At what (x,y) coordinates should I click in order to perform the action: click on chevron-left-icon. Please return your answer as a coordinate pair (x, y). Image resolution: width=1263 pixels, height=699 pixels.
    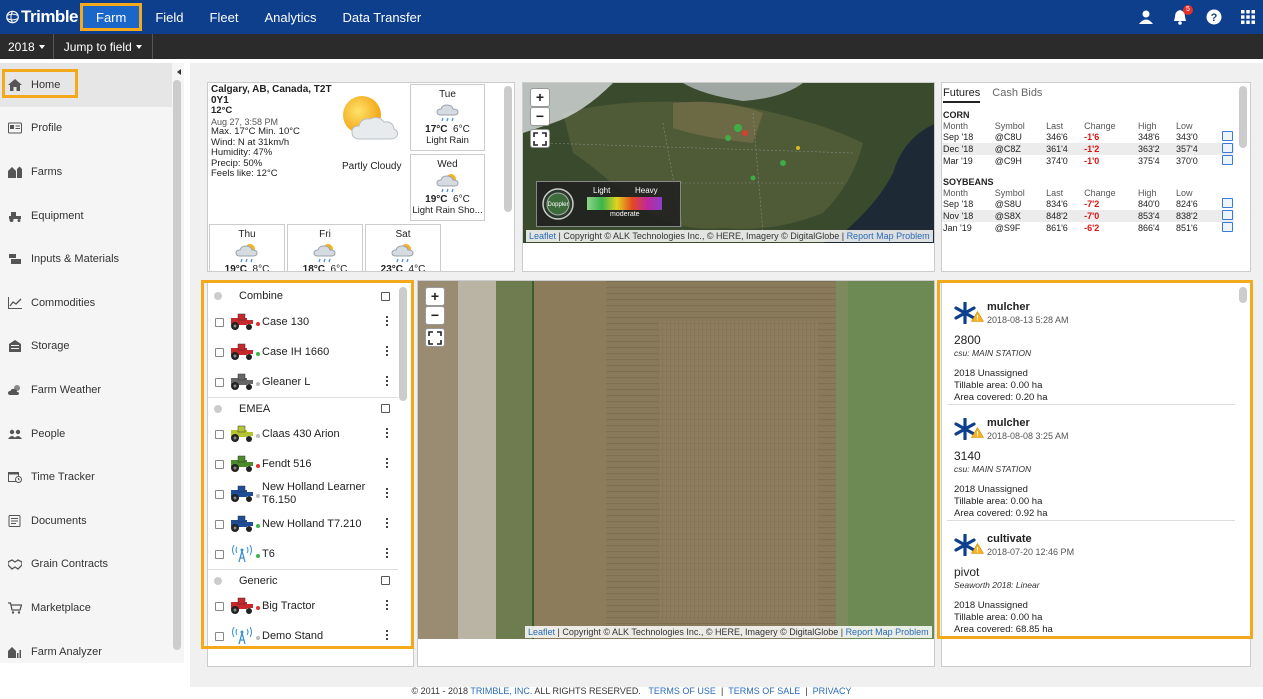
    Looking at the image, I should click on (179, 72).